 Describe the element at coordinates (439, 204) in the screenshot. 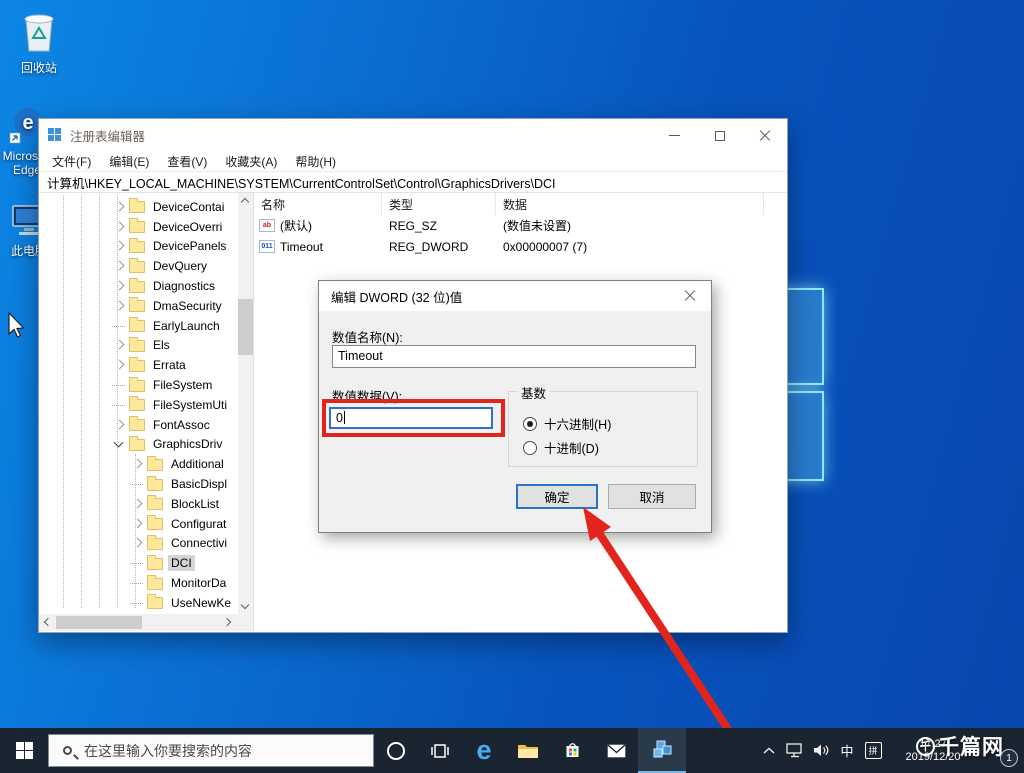

I see `column-header-type: 类型` at that location.